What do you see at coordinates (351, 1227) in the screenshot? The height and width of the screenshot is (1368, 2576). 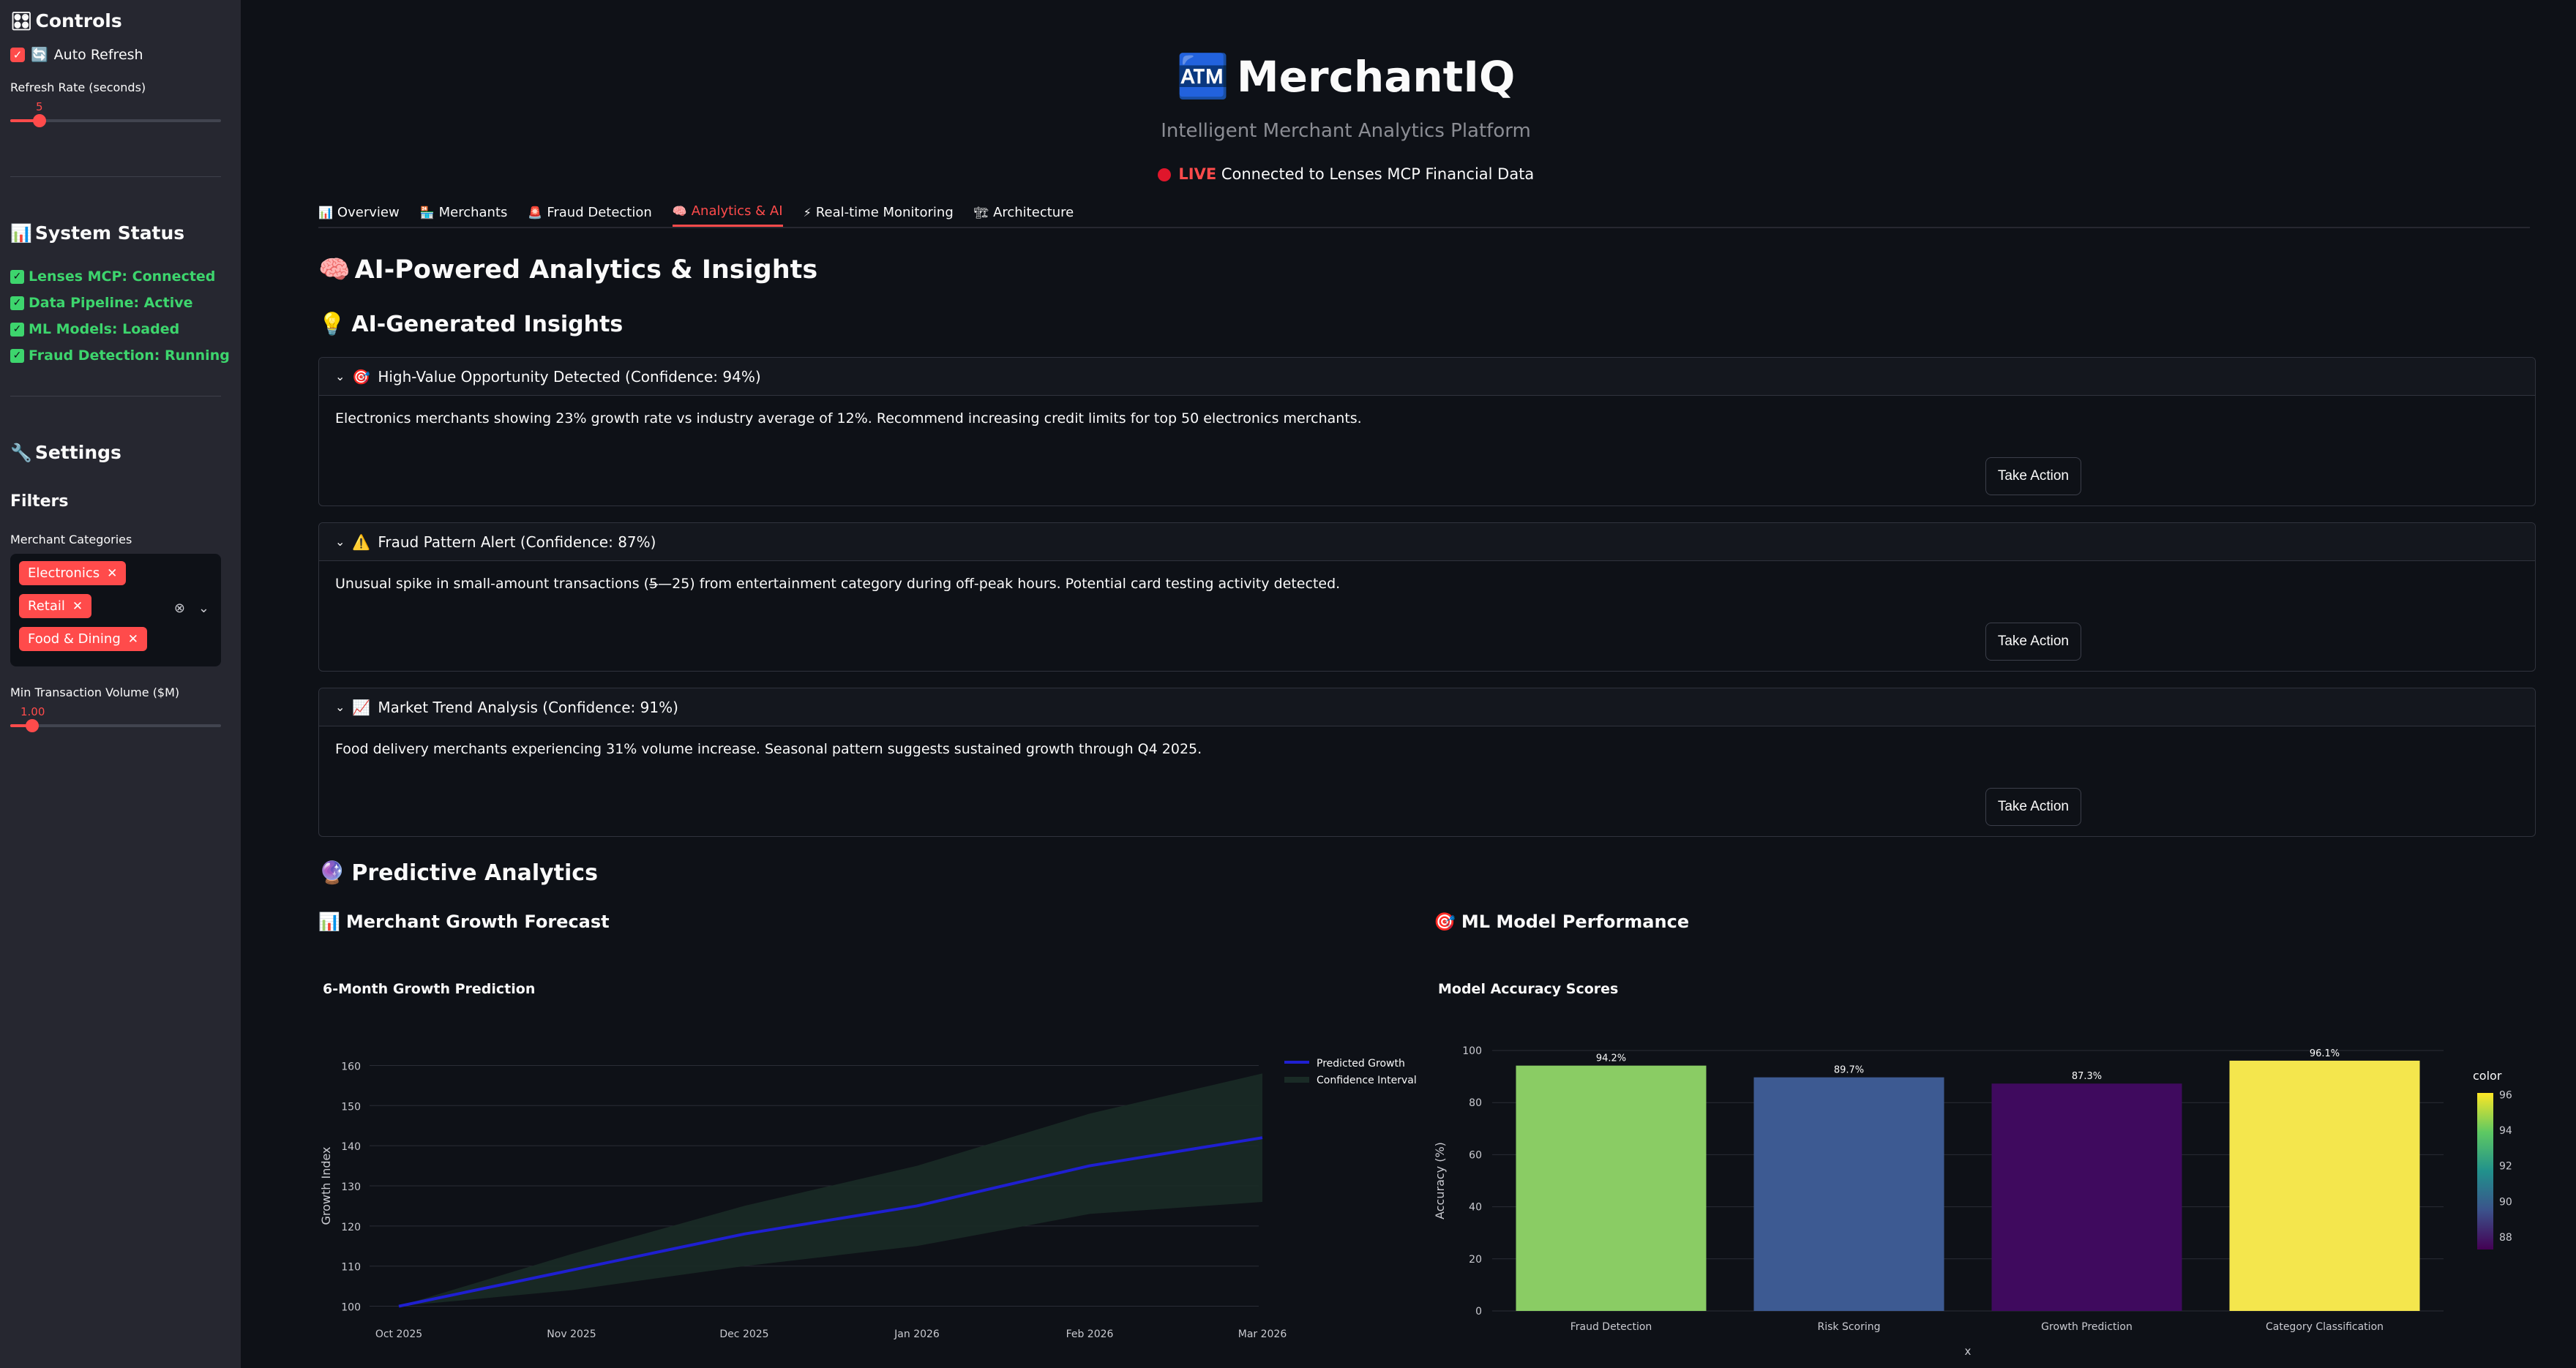 I see `y-tick-label: 120` at bounding box center [351, 1227].